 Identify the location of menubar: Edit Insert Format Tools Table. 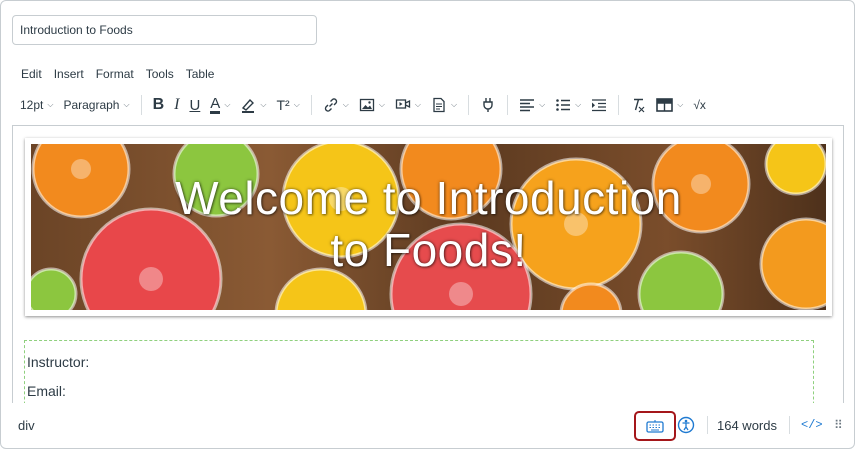
(117, 74).